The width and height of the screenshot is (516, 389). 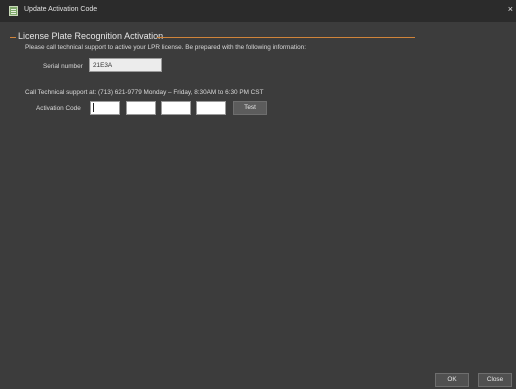 What do you see at coordinates (258, 11) in the screenshot?
I see `title-bar: Update Activation Code ×` at bounding box center [258, 11].